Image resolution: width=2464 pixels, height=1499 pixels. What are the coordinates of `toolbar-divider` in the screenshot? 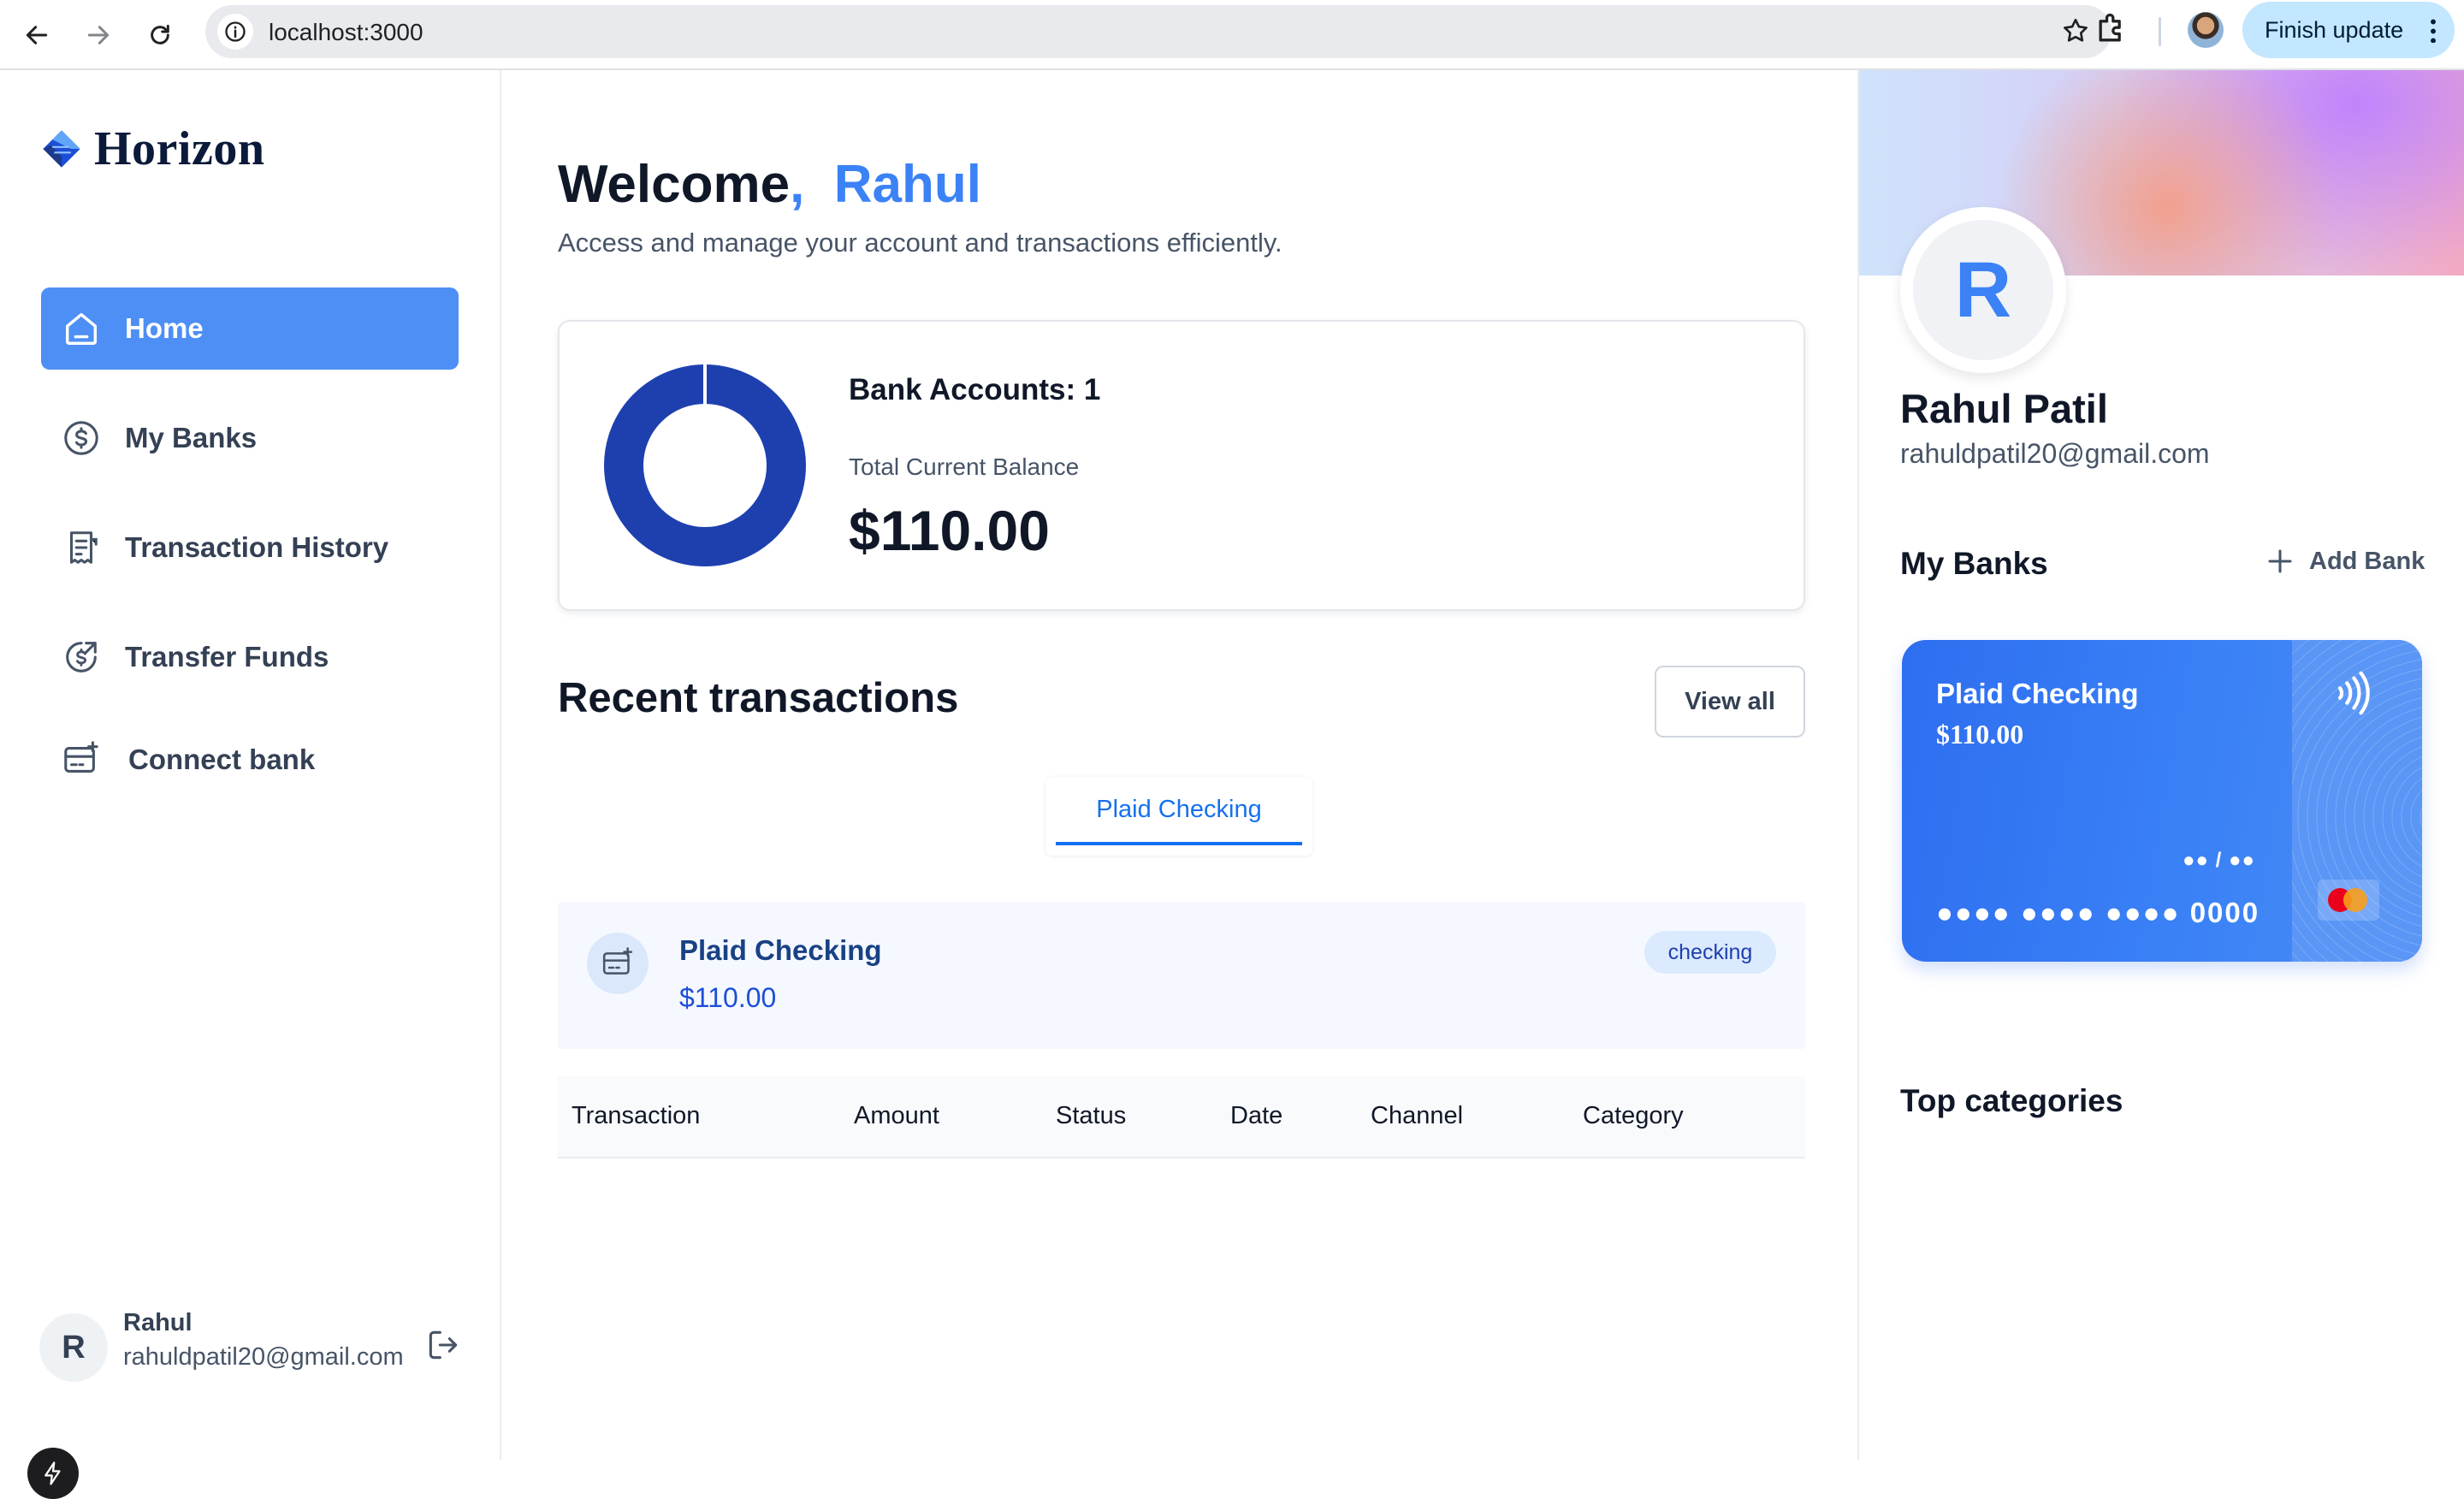 It's located at (2160, 31).